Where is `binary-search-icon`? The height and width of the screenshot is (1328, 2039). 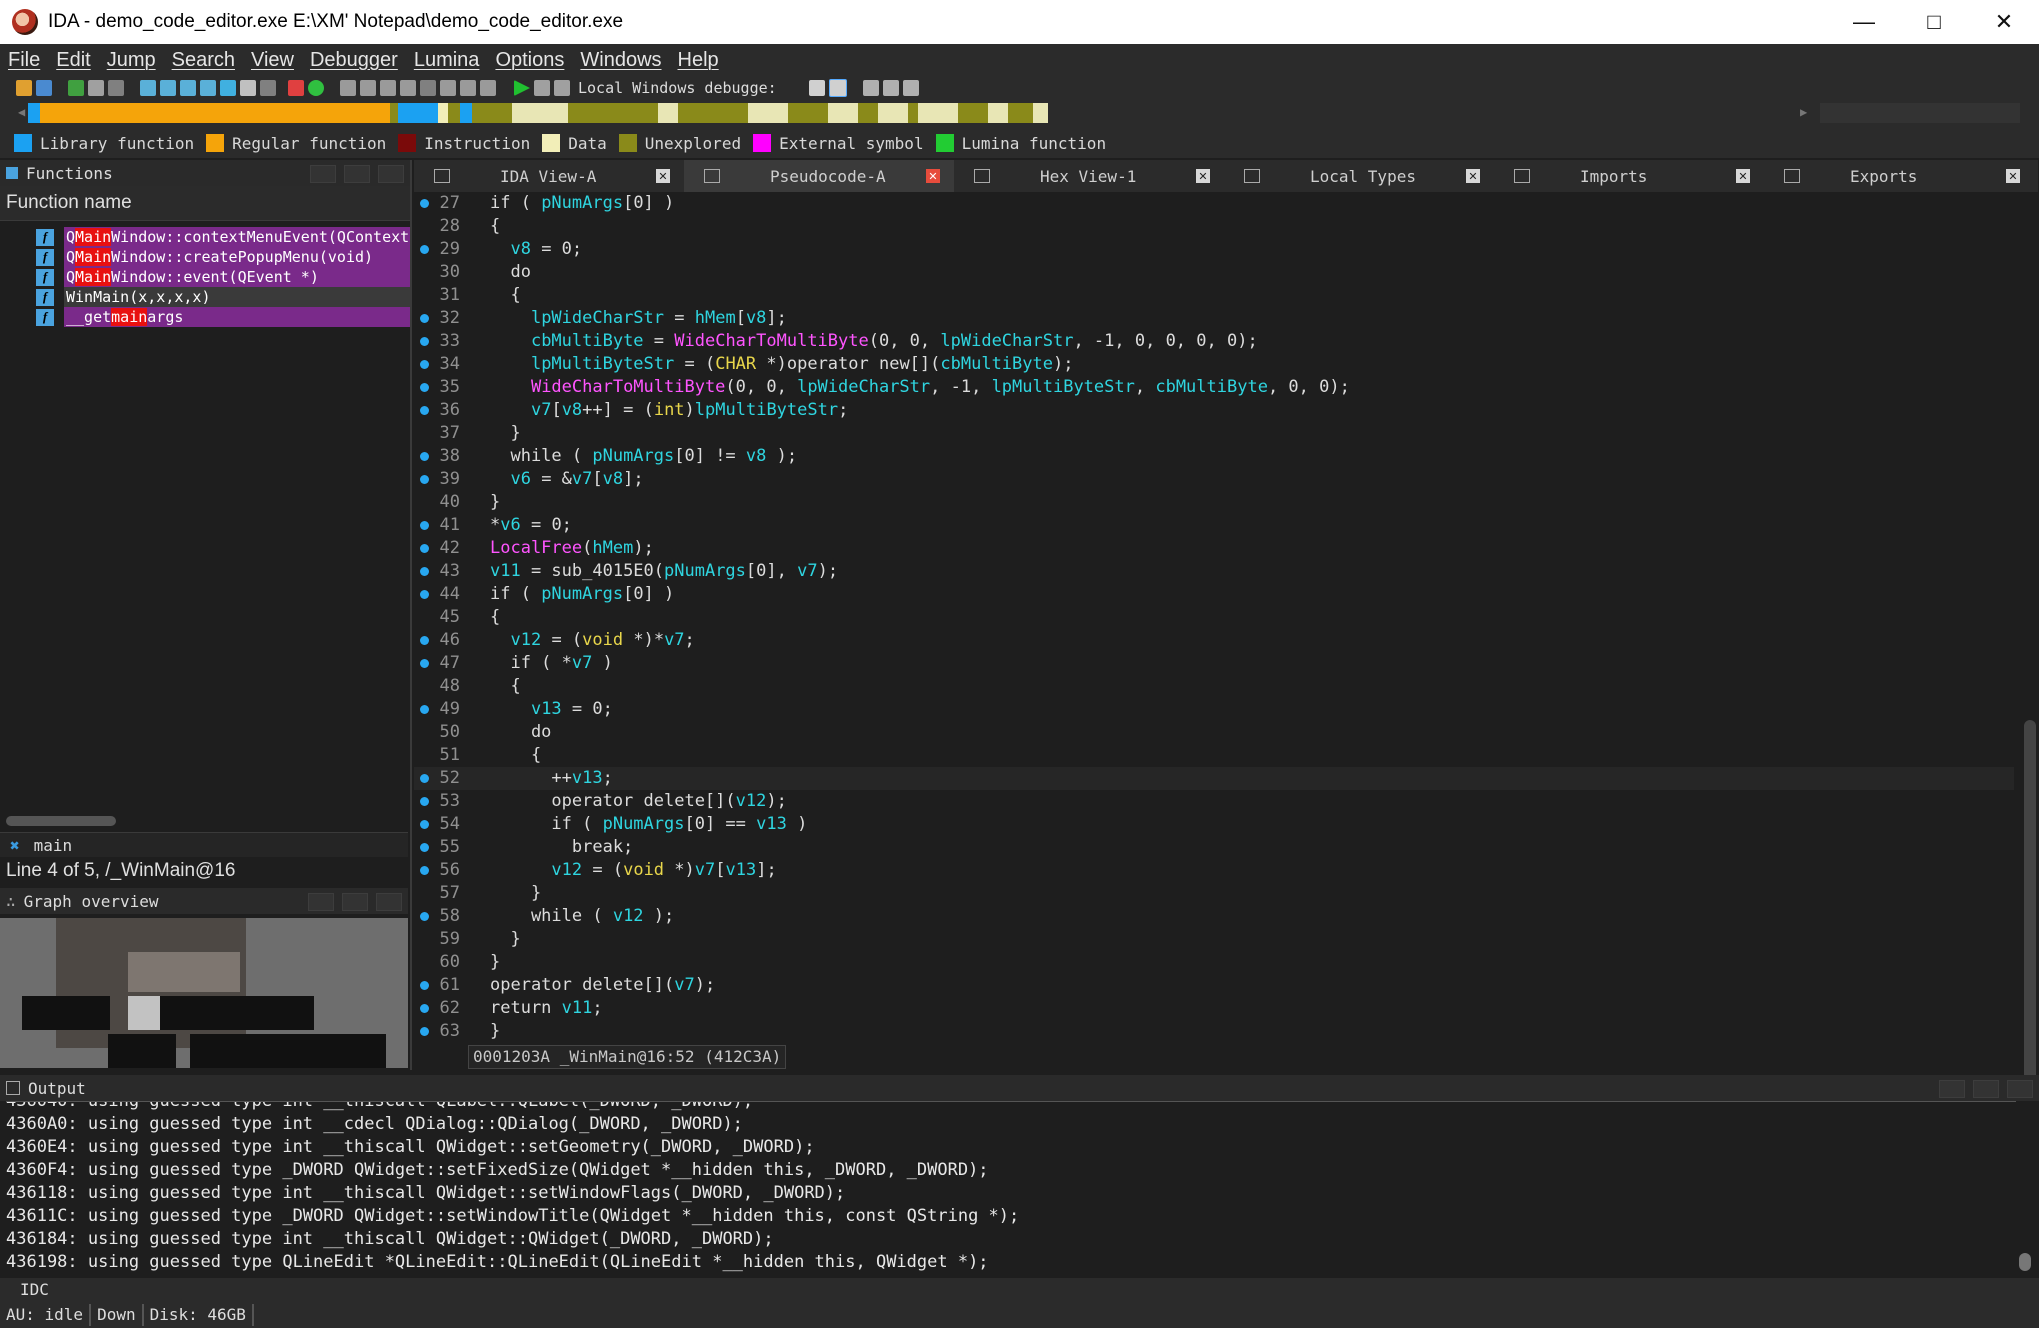 binary-search-icon is located at coordinates (168, 88).